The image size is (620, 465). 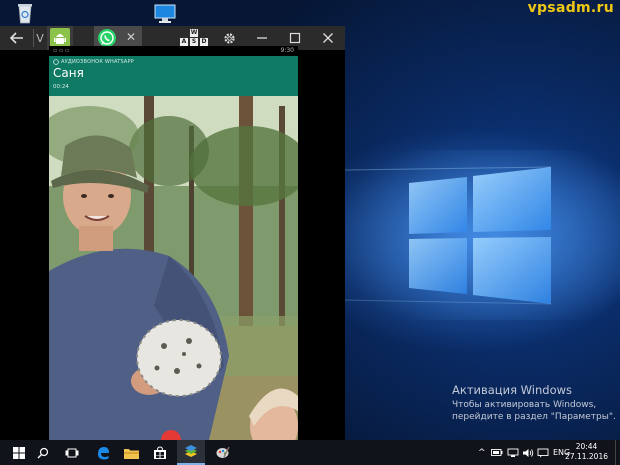 What do you see at coordinates (107, 38) in the screenshot?
I see `whatsapp-icon` at bounding box center [107, 38].